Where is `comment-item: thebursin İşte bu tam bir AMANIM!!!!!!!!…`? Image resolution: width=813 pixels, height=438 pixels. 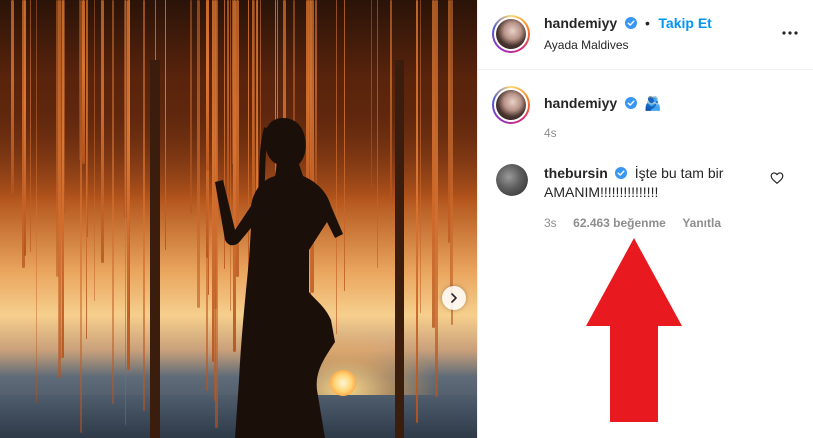 comment-item: thebursin İşte bu tam bir AMANIM!!!!!!!!… is located at coordinates (645, 198).